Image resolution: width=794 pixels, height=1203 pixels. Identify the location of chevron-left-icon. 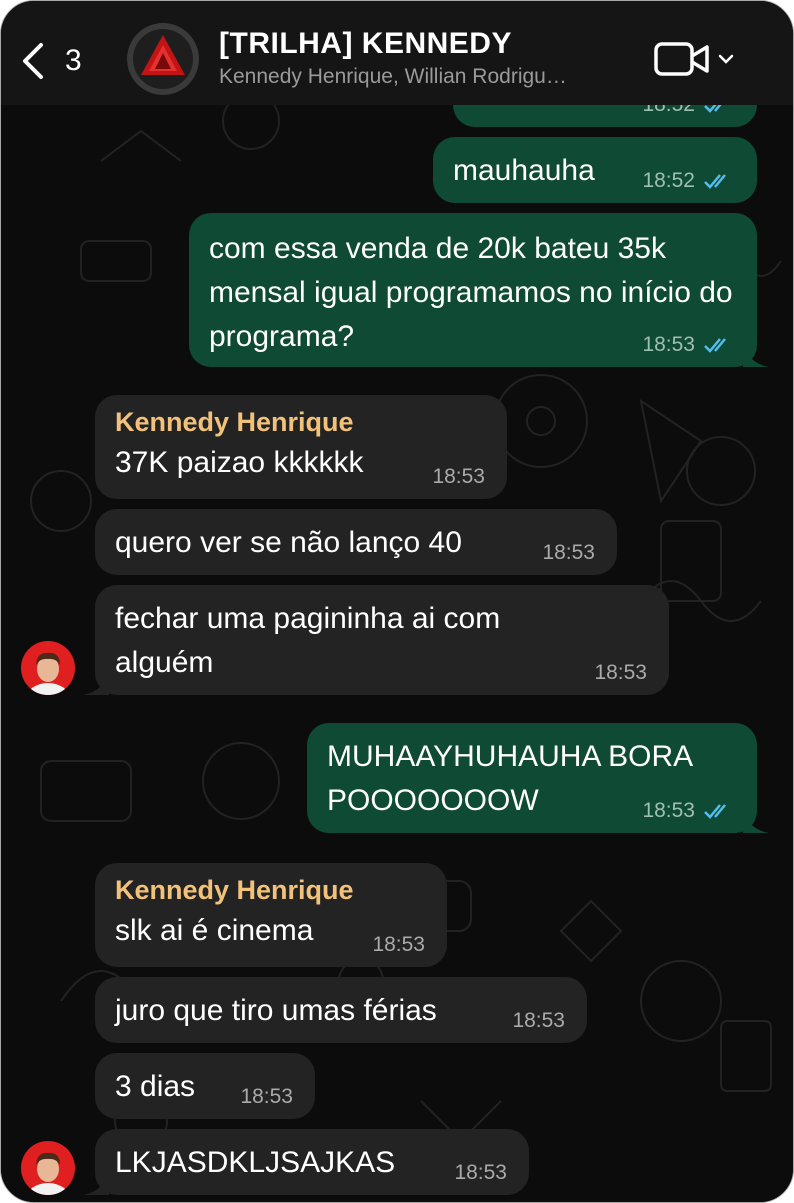
(33, 61).